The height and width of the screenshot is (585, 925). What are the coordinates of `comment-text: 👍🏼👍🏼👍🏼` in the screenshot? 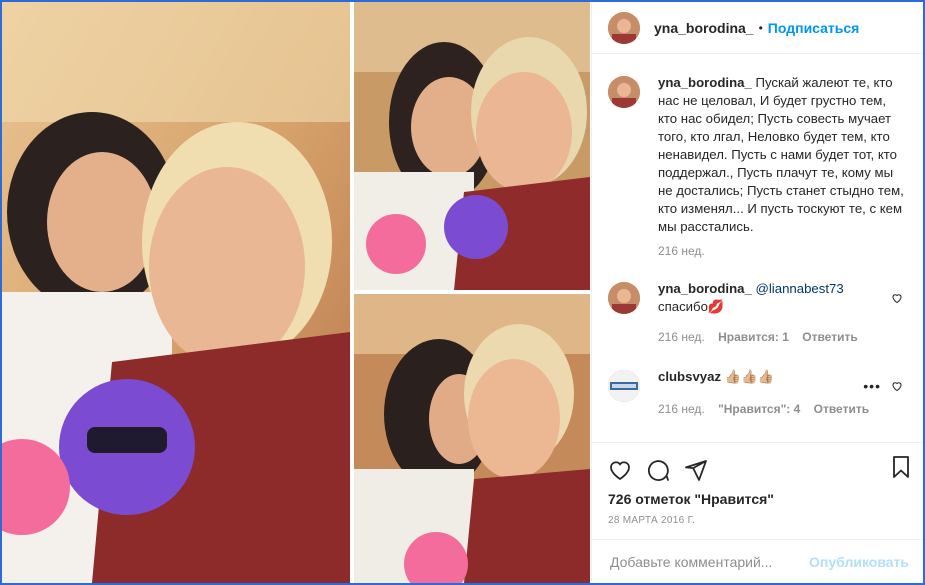 It's located at (749, 376).